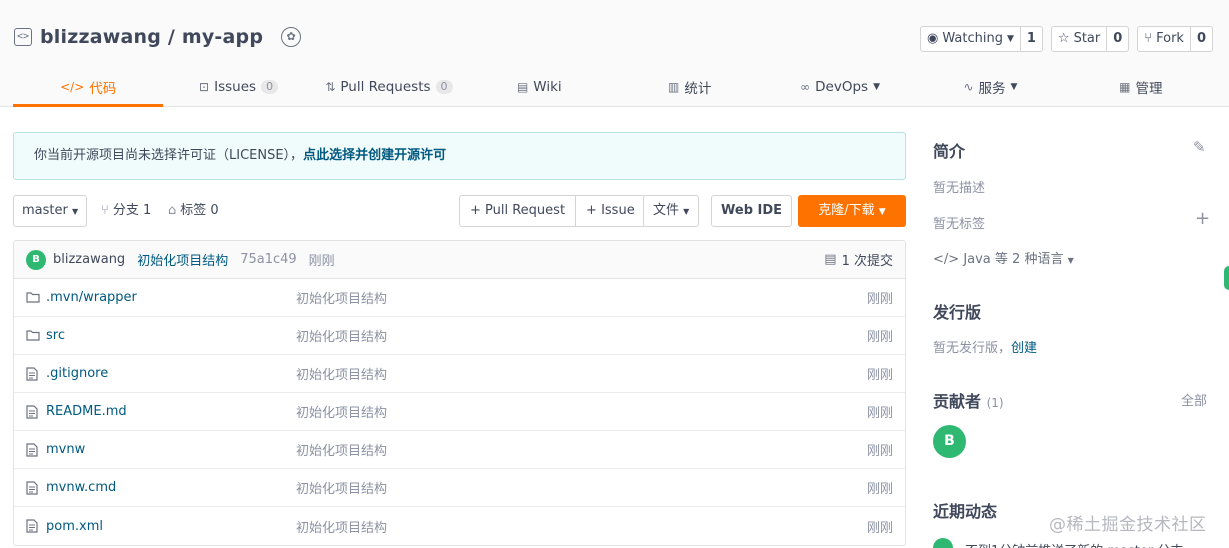 The image size is (1229, 548). Describe the element at coordinates (169, 155) in the screenshot. I see `license-notice-text: 你当前开源项目尚未选择许可证（LICENSE），` at that location.